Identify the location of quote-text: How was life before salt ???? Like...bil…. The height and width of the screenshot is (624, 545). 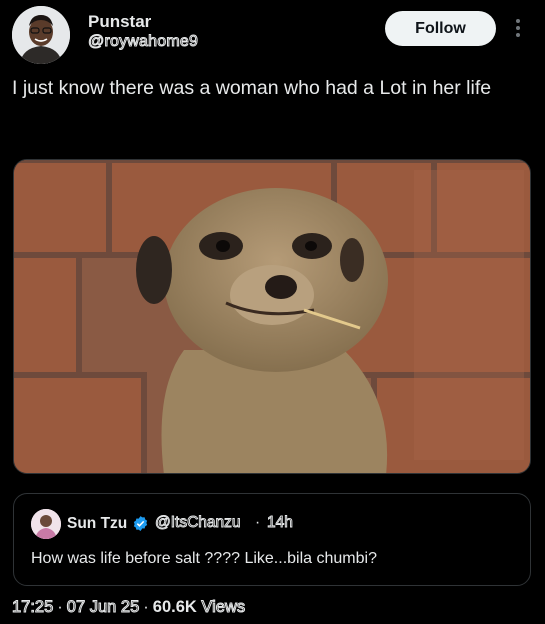
(204, 558).